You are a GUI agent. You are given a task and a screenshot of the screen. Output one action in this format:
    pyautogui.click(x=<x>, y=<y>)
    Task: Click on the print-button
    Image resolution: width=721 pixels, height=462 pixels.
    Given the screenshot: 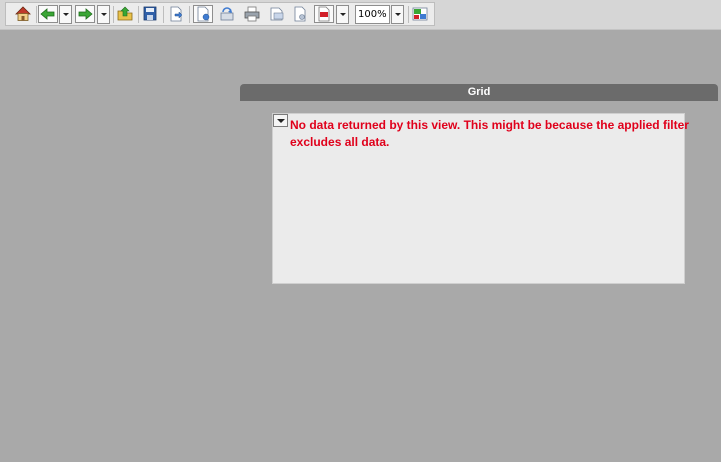 What is the action you would take?
    pyautogui.click(x=253, y=14)
    